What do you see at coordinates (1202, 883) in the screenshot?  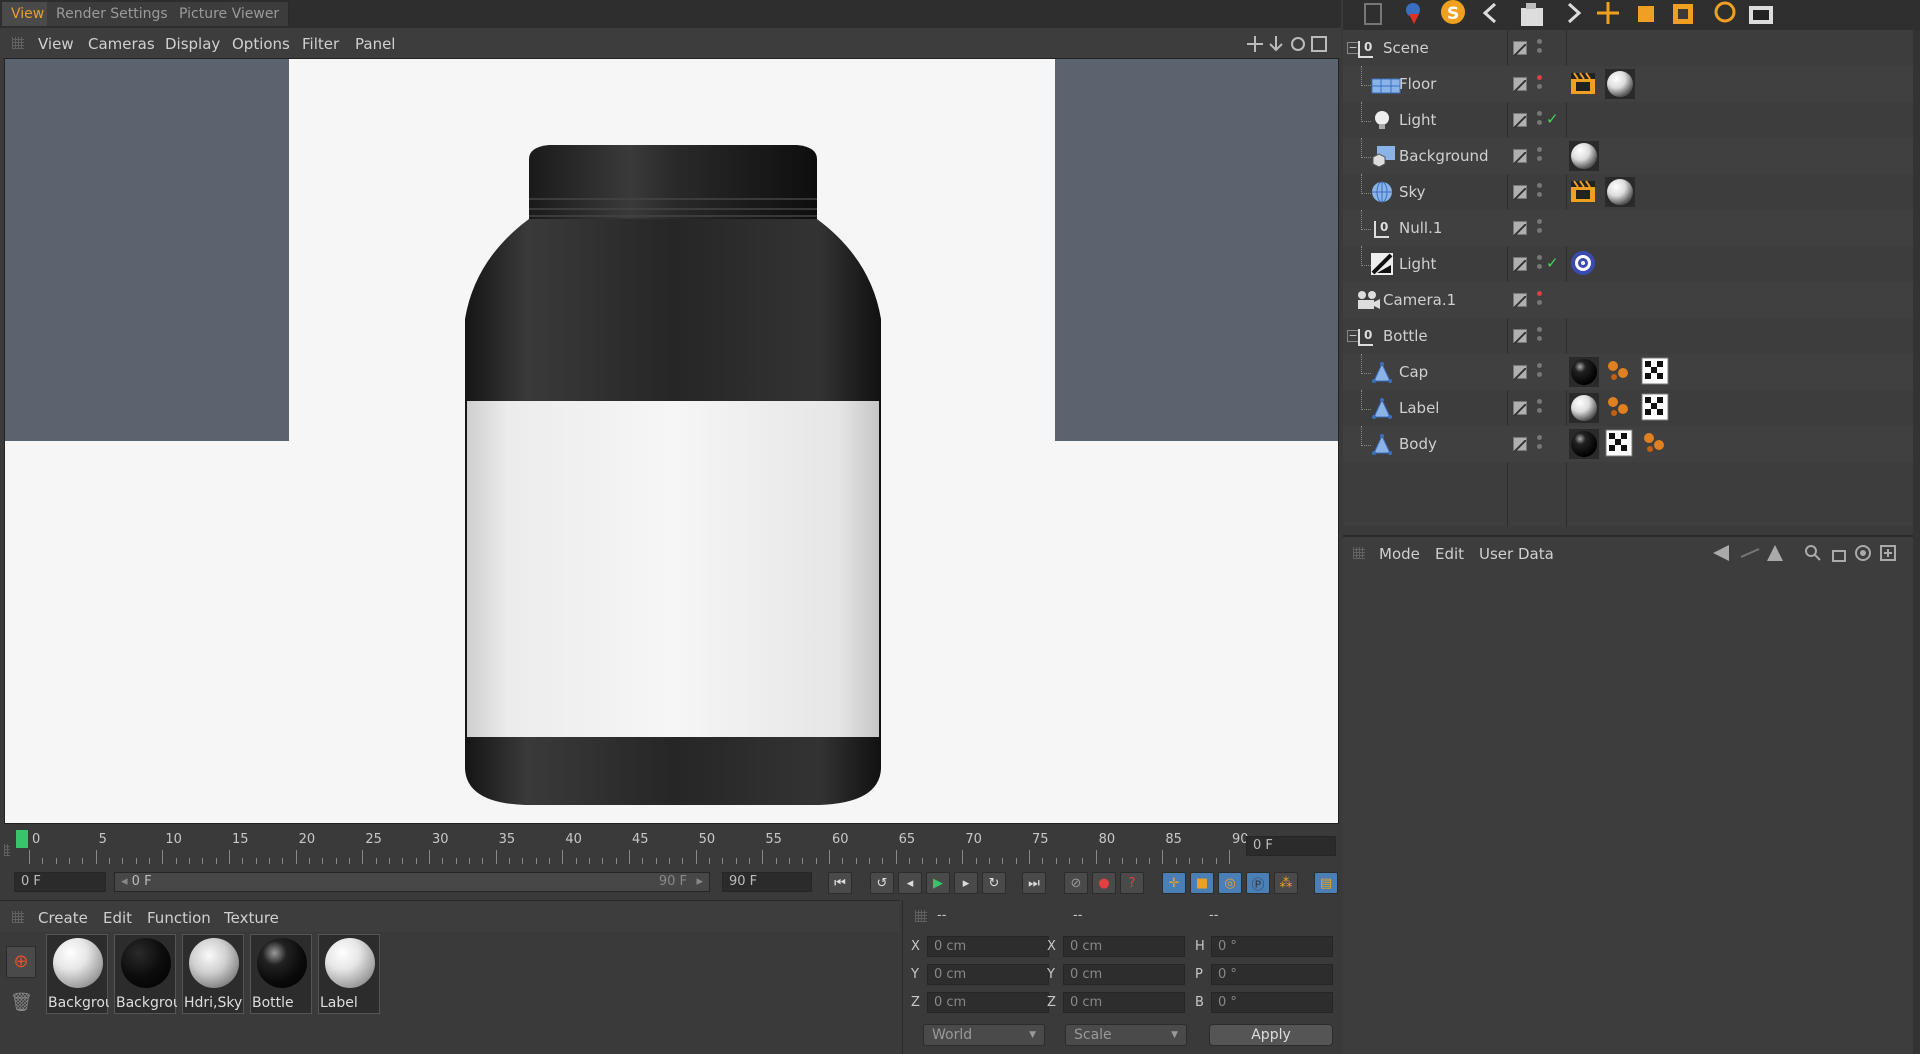 I see `scale-key-icon: ■` at bounding box center [1202, 883].